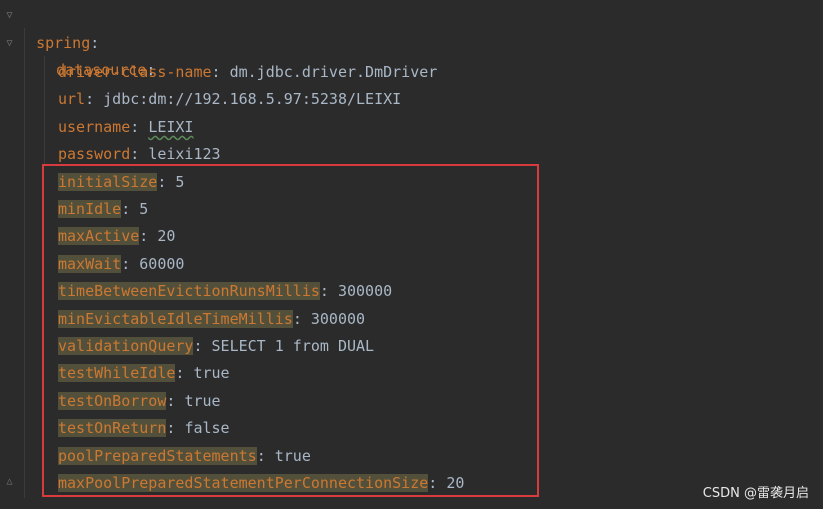 This screenshot has height=509, width=823. I want to click on indent-guide, so click(24, 263).